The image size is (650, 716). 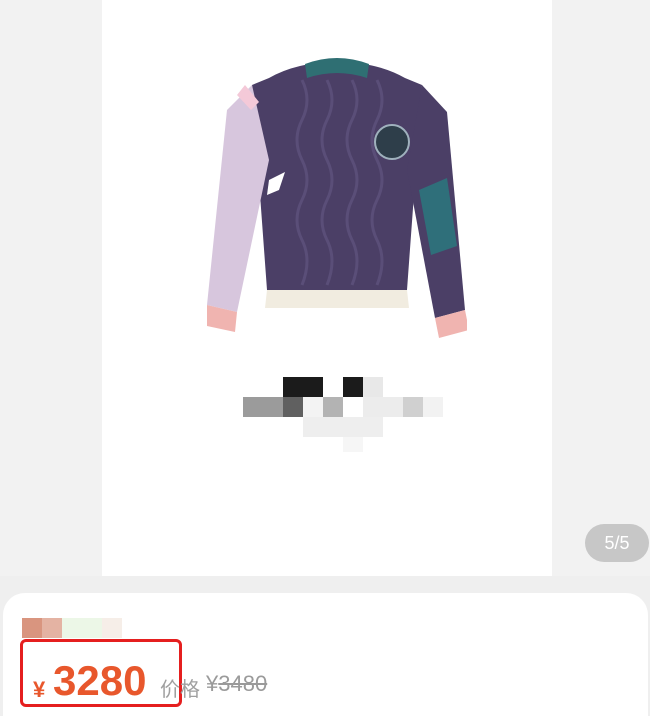 I want to click on original-currency-symbol: ¥, so click(x=212, y=683).